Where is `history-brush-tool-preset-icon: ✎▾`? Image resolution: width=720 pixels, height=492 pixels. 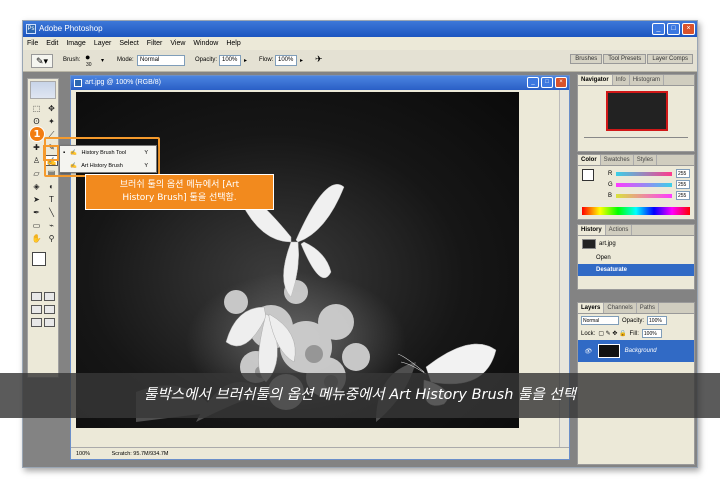 history-brush-tool-preset-icon: ✎▾ is located at coordinates (42, 61).